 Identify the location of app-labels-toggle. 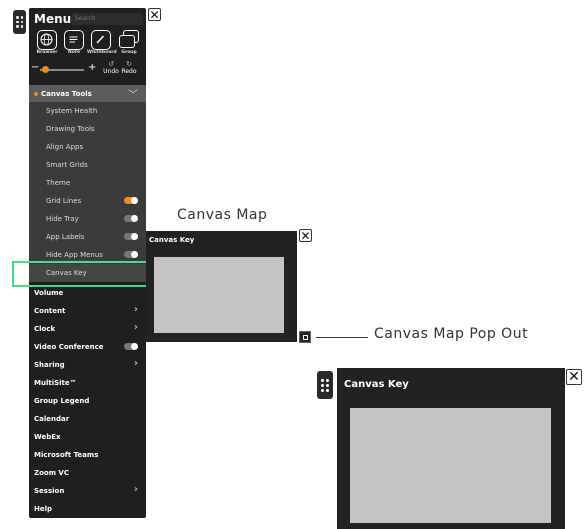
(131, 236).